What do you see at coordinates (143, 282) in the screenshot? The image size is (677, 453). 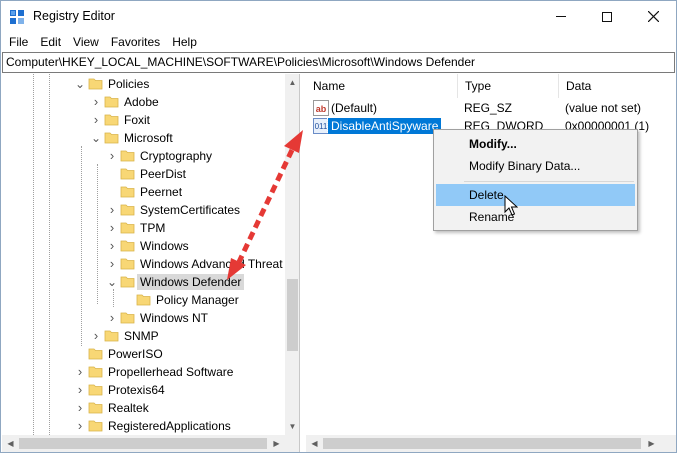 I see `tree-item: ⌄ Windows Defender` at bounding box center [143, 282].